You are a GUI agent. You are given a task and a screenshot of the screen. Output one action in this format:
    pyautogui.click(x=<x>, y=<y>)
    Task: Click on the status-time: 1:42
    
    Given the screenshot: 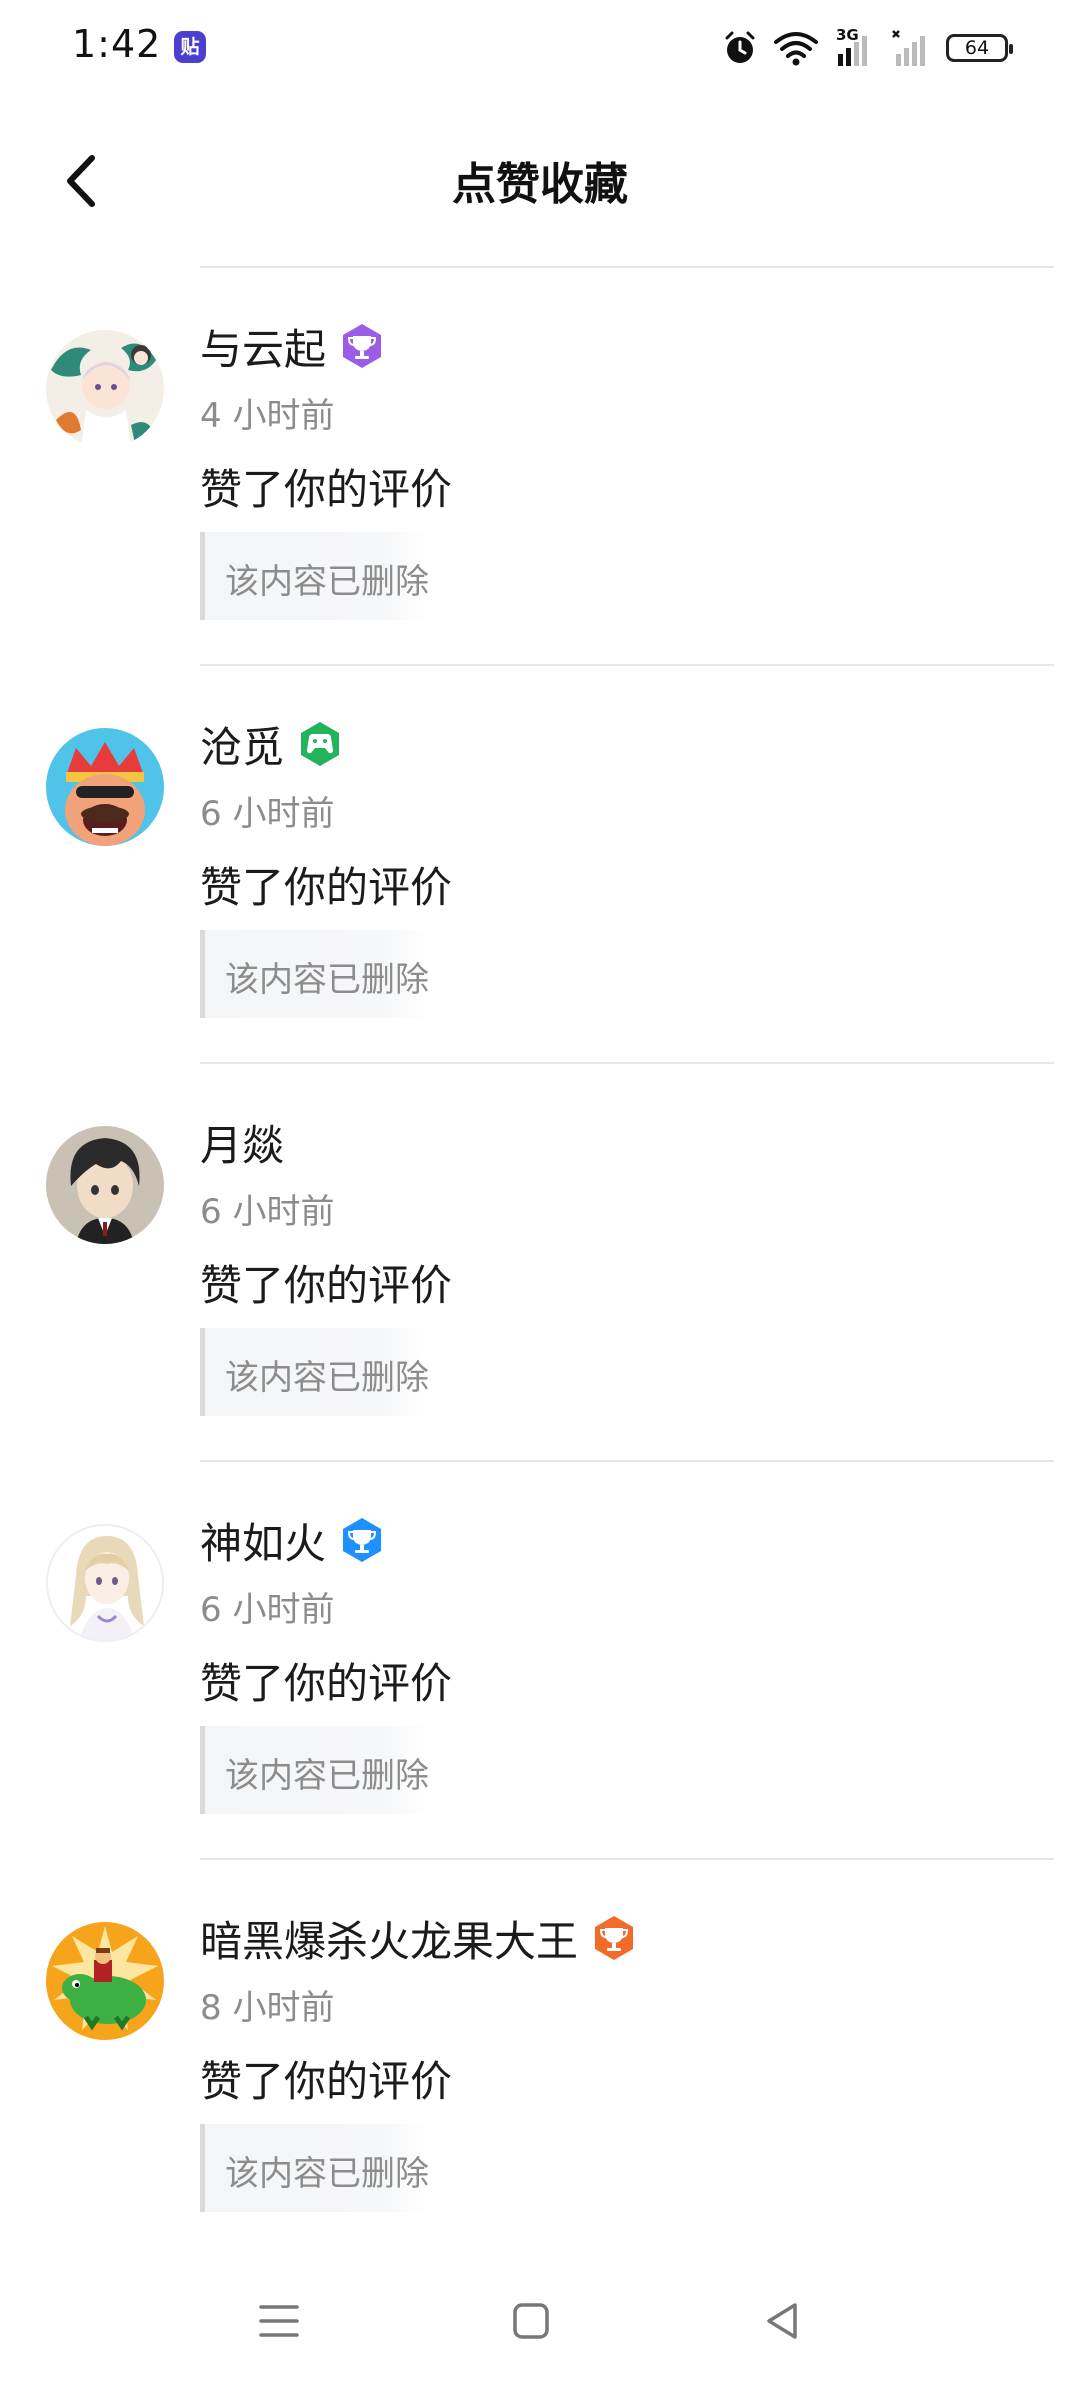 What is the action you would take?
    pyautogui.click(x=117, y=44)
    